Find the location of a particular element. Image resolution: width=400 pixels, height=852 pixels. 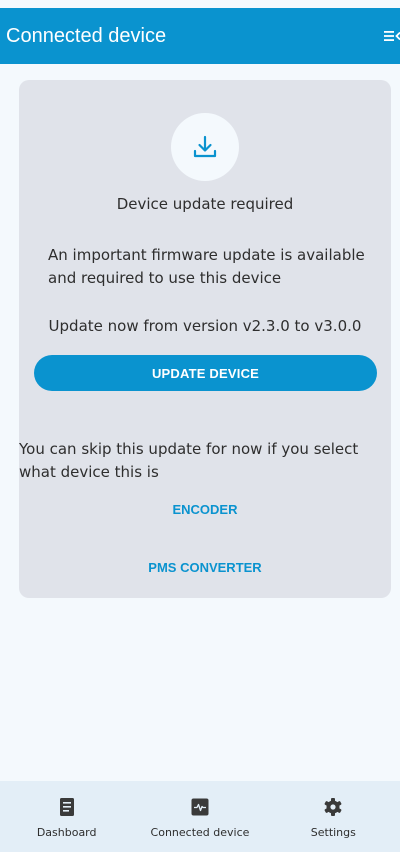

page-title: Connected device is located at coordinates (86, 35).